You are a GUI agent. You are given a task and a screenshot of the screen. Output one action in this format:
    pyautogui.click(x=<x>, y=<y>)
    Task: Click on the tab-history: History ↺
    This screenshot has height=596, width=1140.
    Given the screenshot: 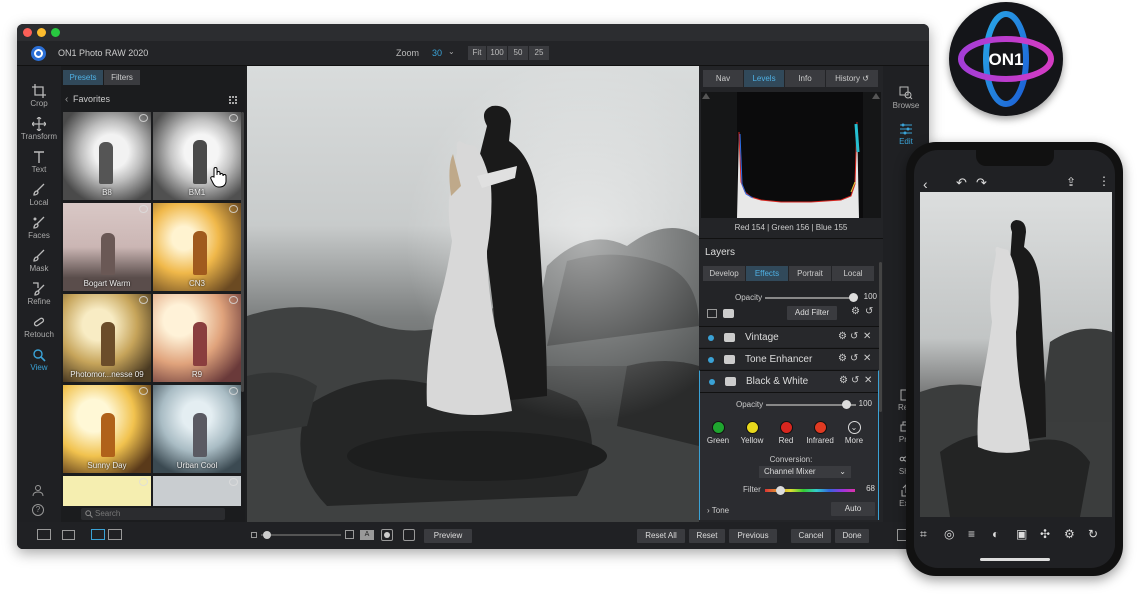 What is the action you would take?
    pyautogui.click(x=852, y=78)
    